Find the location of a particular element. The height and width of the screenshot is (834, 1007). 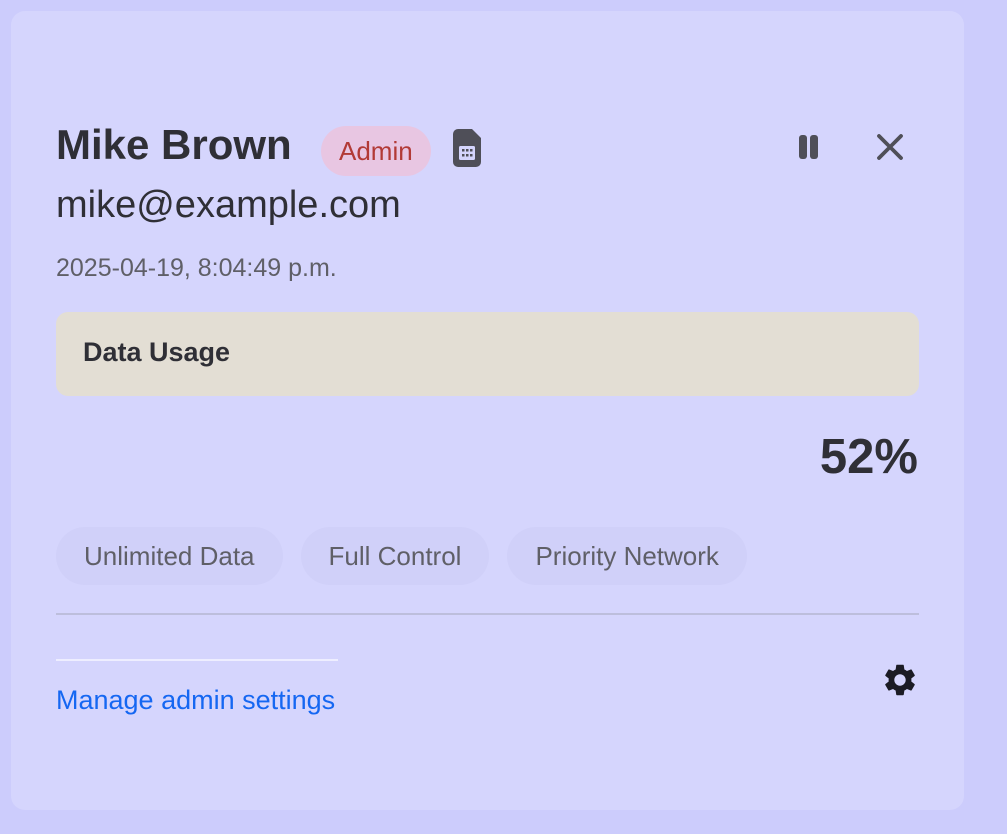

divider is located at coordinates (487, 614).